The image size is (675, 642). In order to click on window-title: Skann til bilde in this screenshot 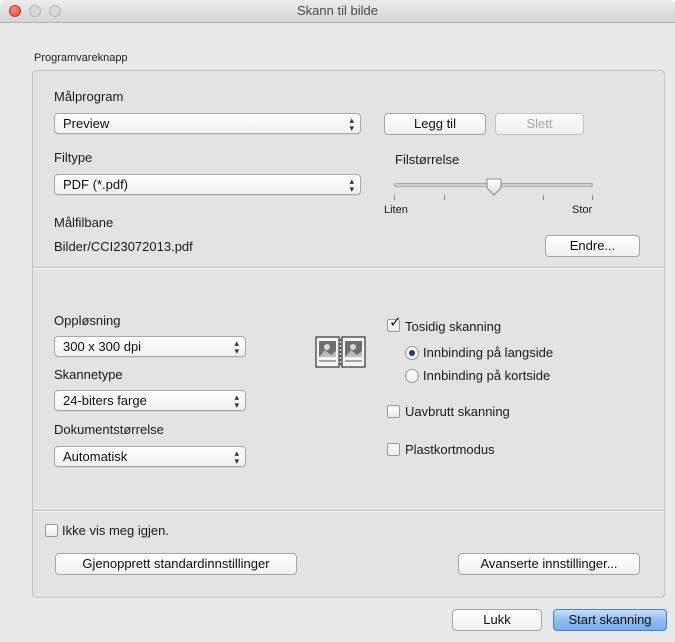, I will do `click(337, 10)`.